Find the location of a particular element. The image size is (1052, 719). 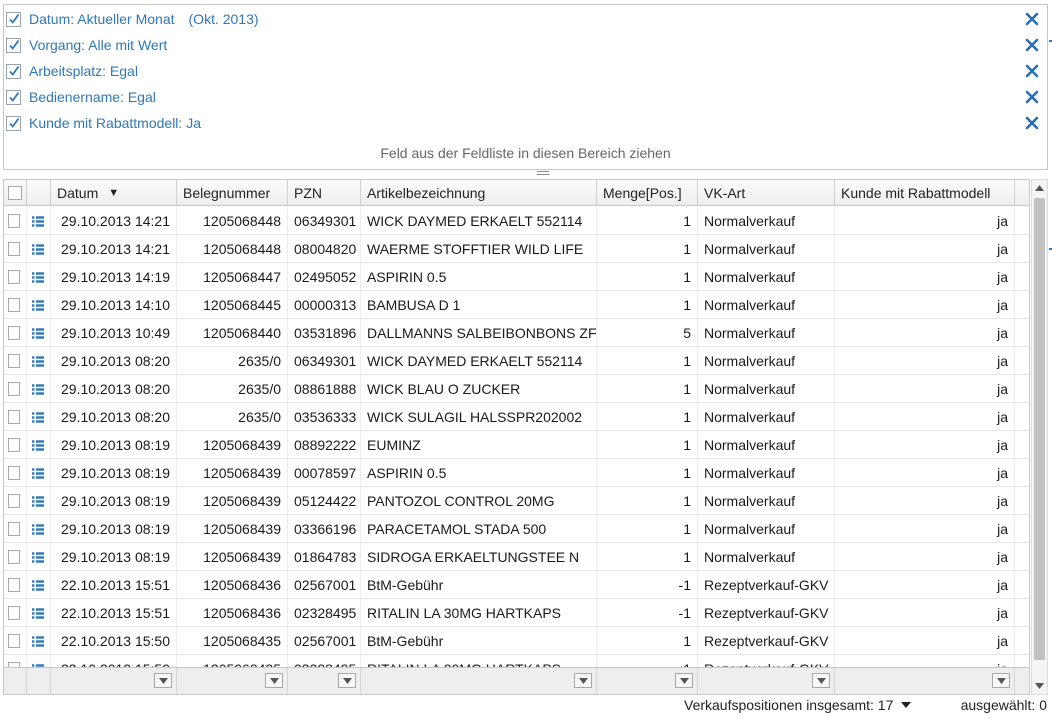

scroll-thumb is located at coordinates (1039, 429).